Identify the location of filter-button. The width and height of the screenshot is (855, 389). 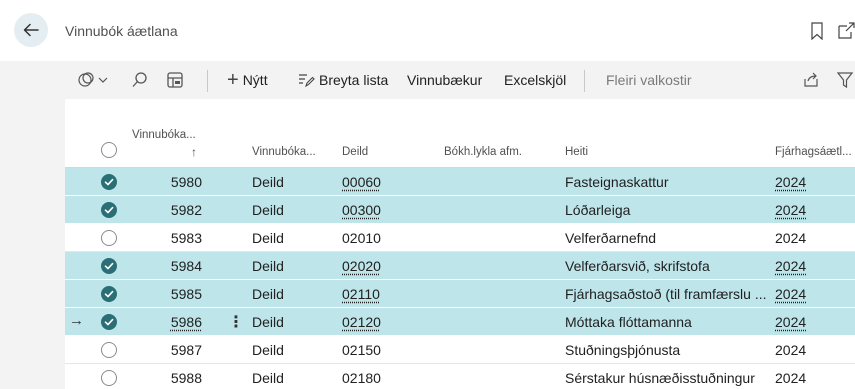
(845, 80).